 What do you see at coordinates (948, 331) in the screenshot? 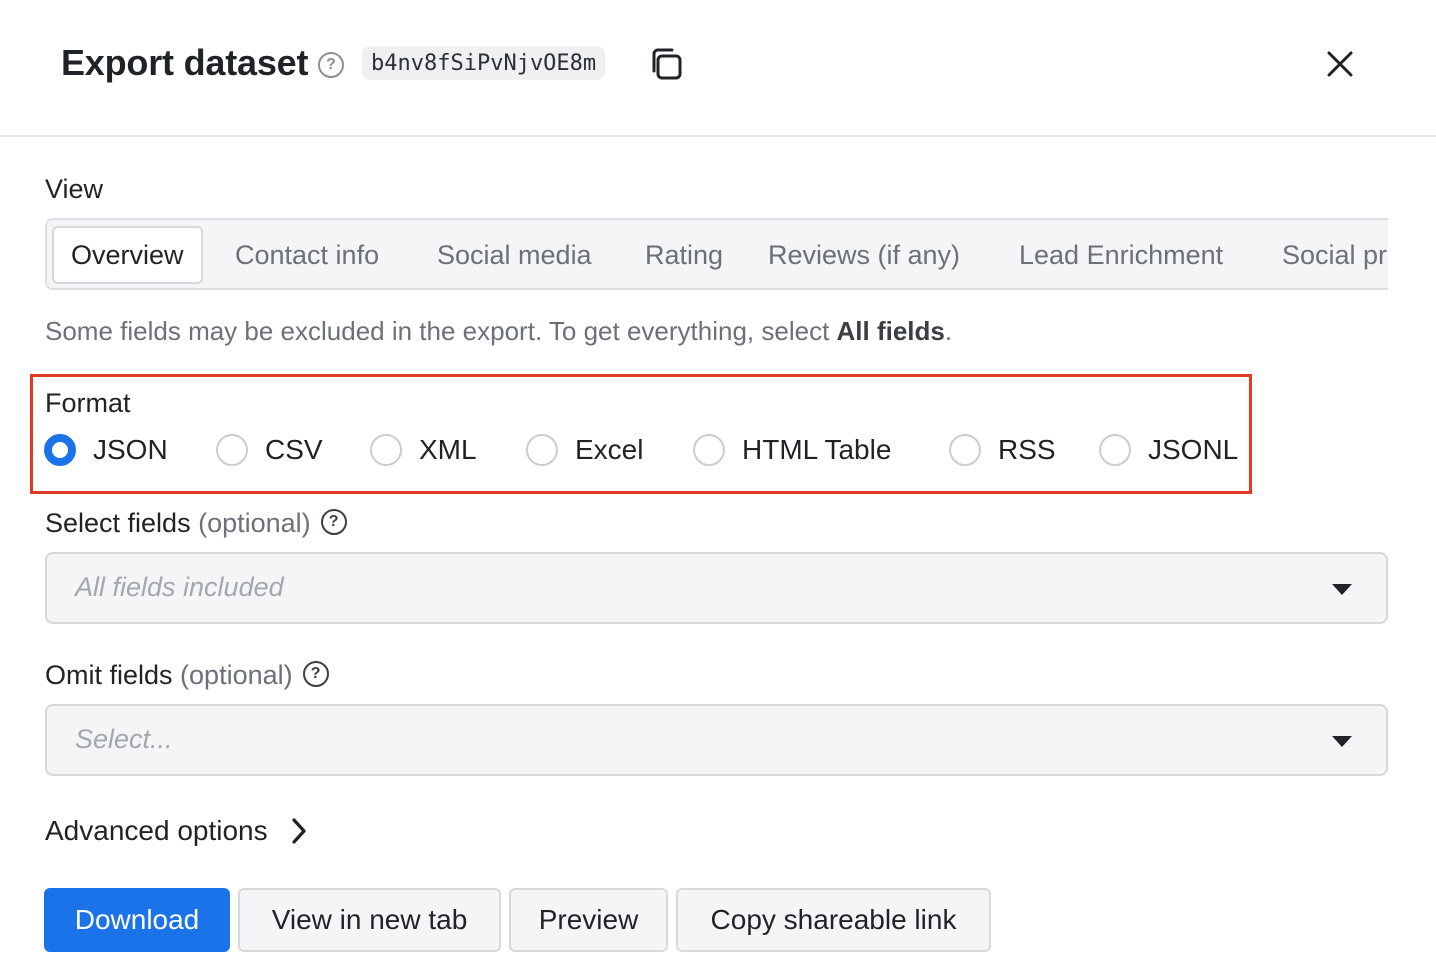
I see `hint-suffix: .` at bounding box center [948, 331].